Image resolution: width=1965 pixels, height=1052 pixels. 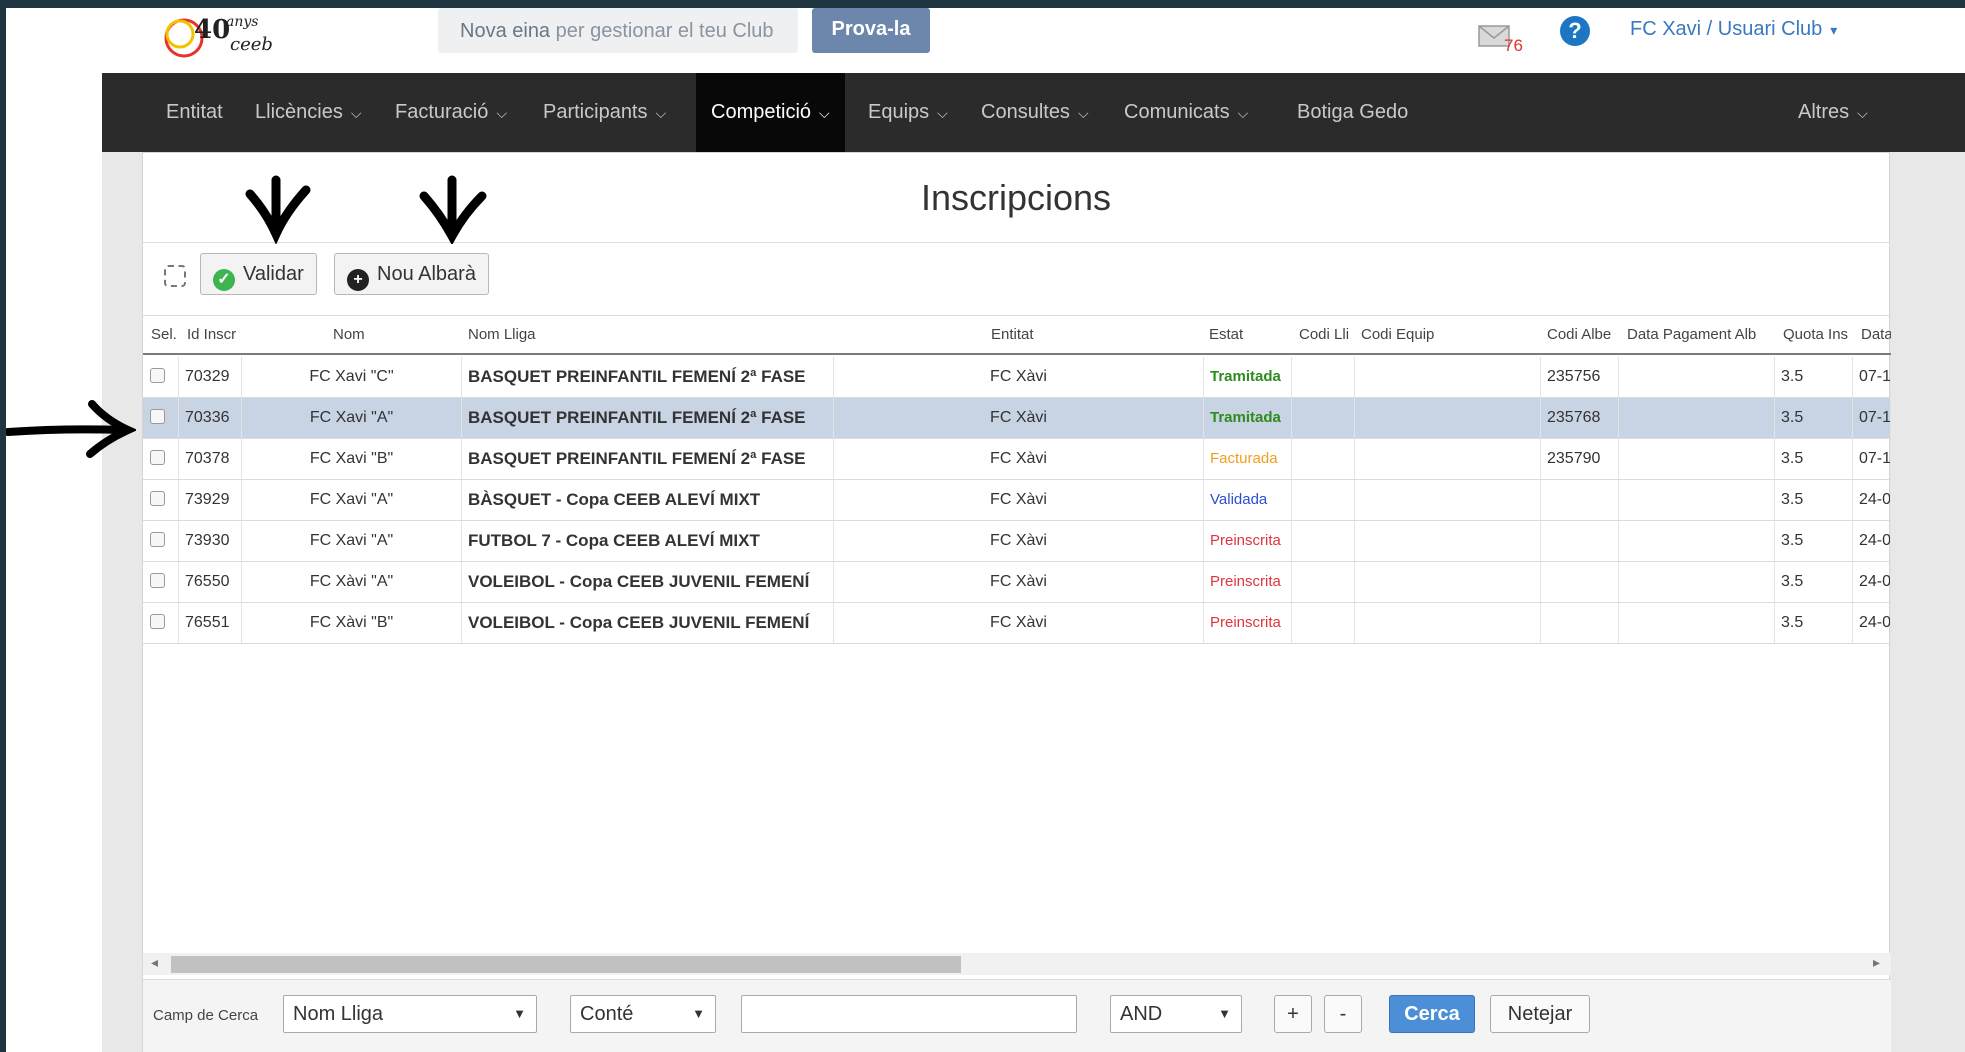 What do you see at coordinates (224, 280) in the screenshot?
I see `check-circle-icon: ✓` at bounding box center [224, 280].